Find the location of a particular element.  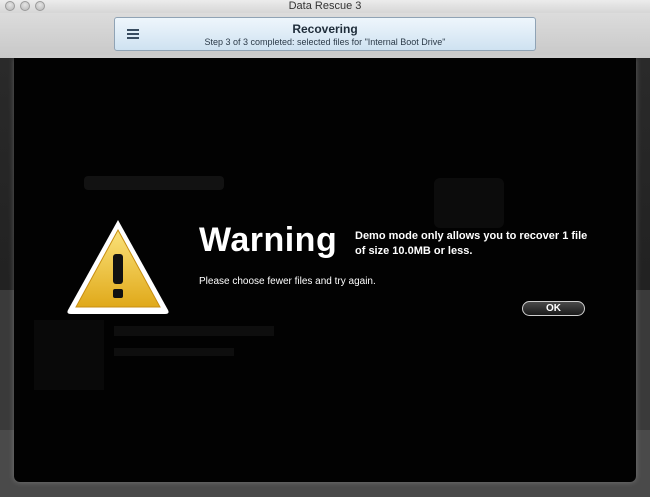

warning-icon is located at coordinates (118, 267).